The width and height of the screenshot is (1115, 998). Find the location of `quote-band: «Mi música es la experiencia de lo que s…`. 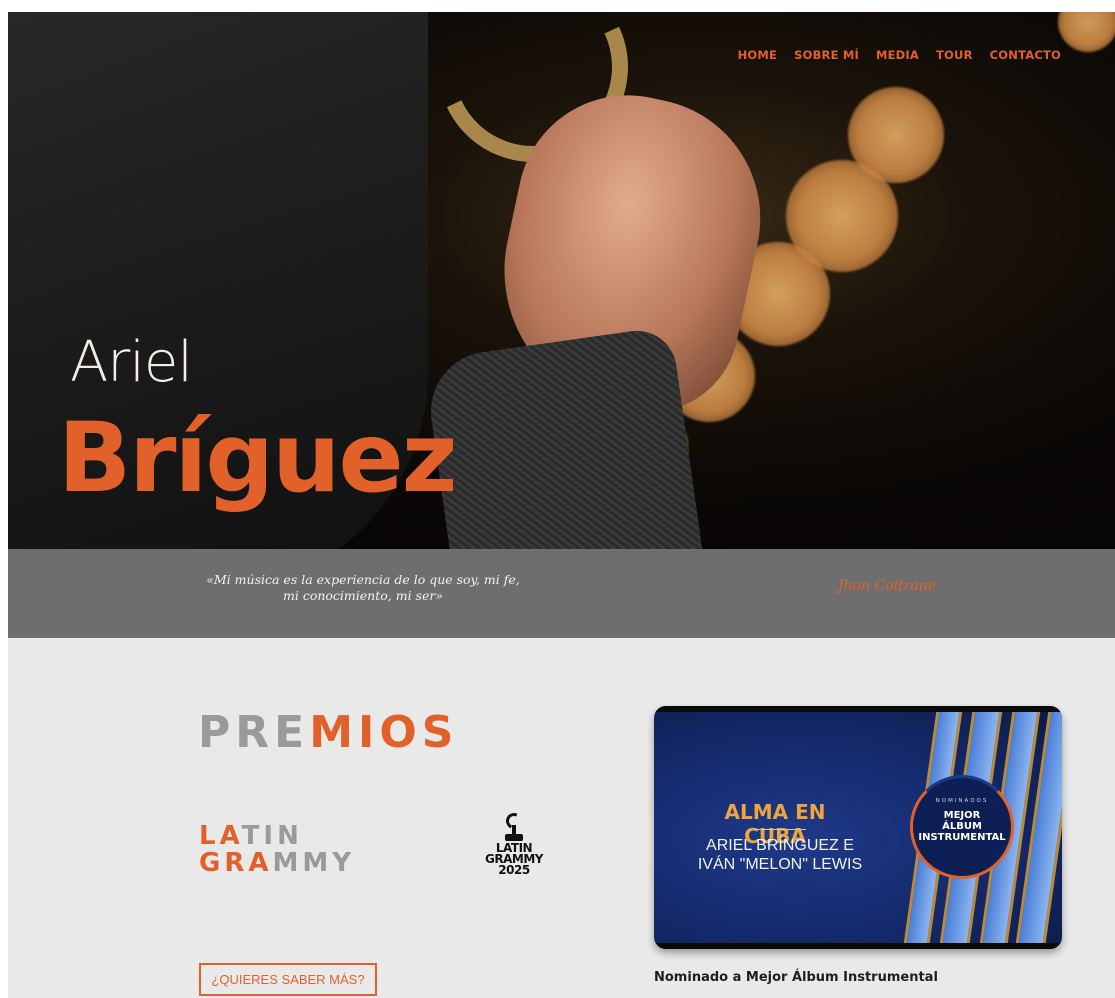

quote-band: «Mi música es la experiencia de lo que s… is located at coordinates (561, 593).